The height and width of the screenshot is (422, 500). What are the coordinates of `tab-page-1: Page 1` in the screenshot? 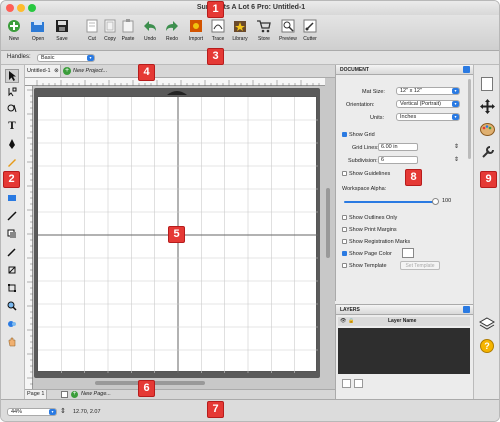 It's located at (36, 394).